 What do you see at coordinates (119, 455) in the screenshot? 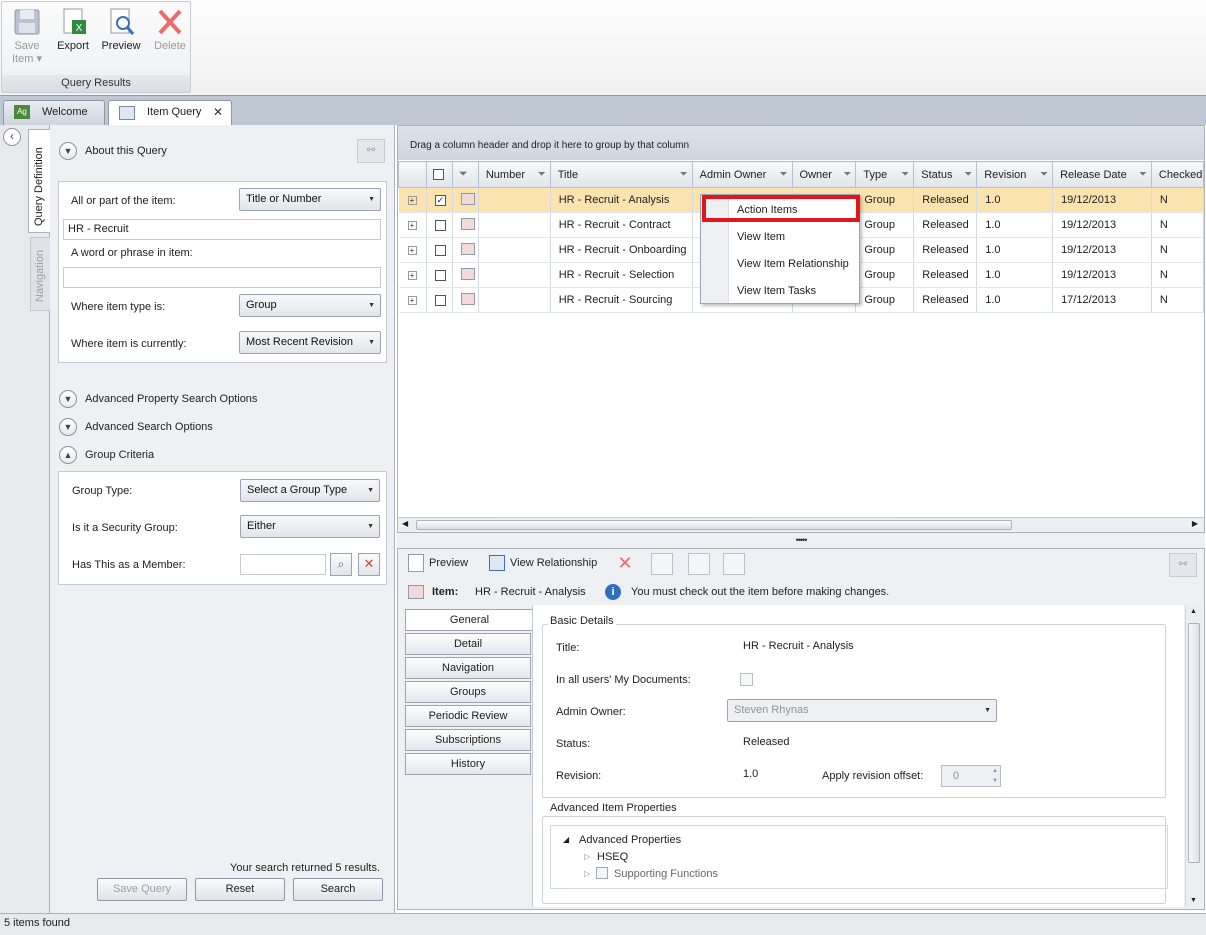
I see `group-criteria-header: Group Criteria` at bounding box center [119, 455].